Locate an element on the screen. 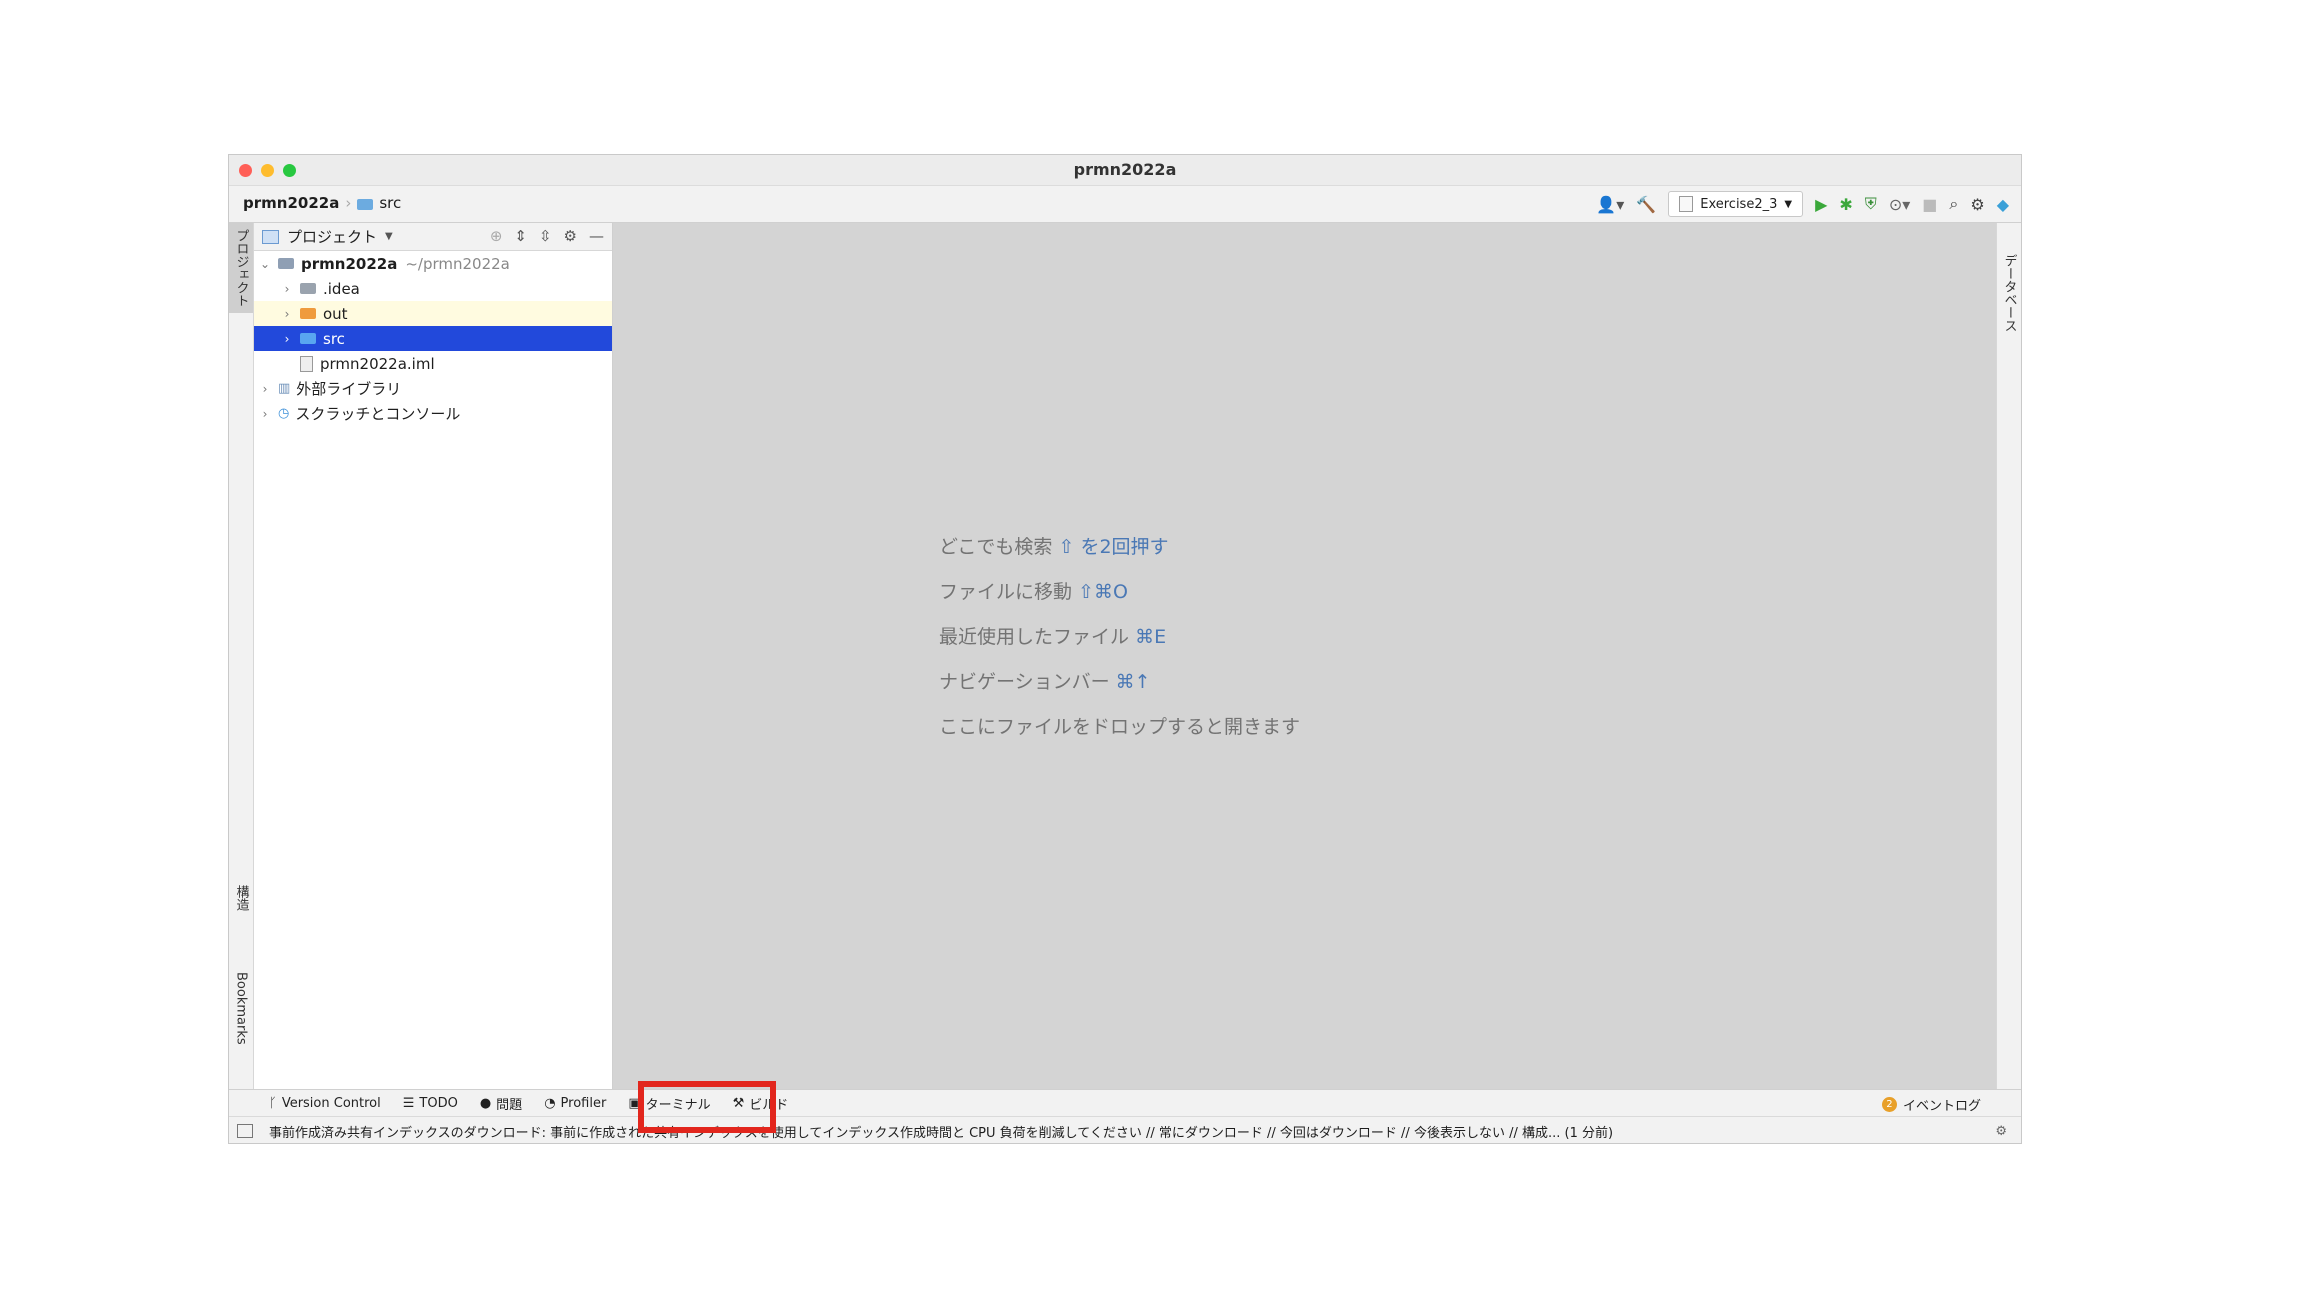 The image size is (2302, 1310). tree-root: ⌄ prmn2022a ~/prmn2022a is located at coordinates (433, 263).